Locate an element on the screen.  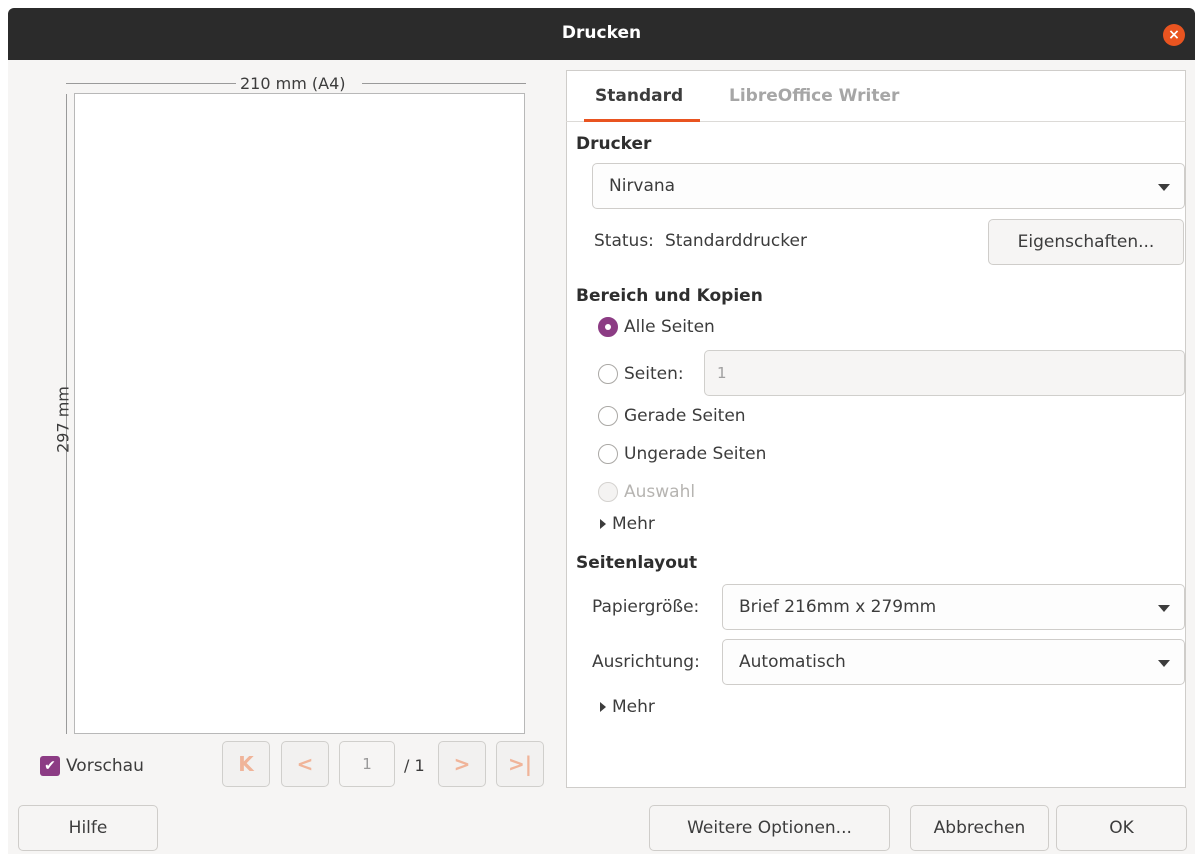
next-page-icon: > is located at coordinates (462, 764).